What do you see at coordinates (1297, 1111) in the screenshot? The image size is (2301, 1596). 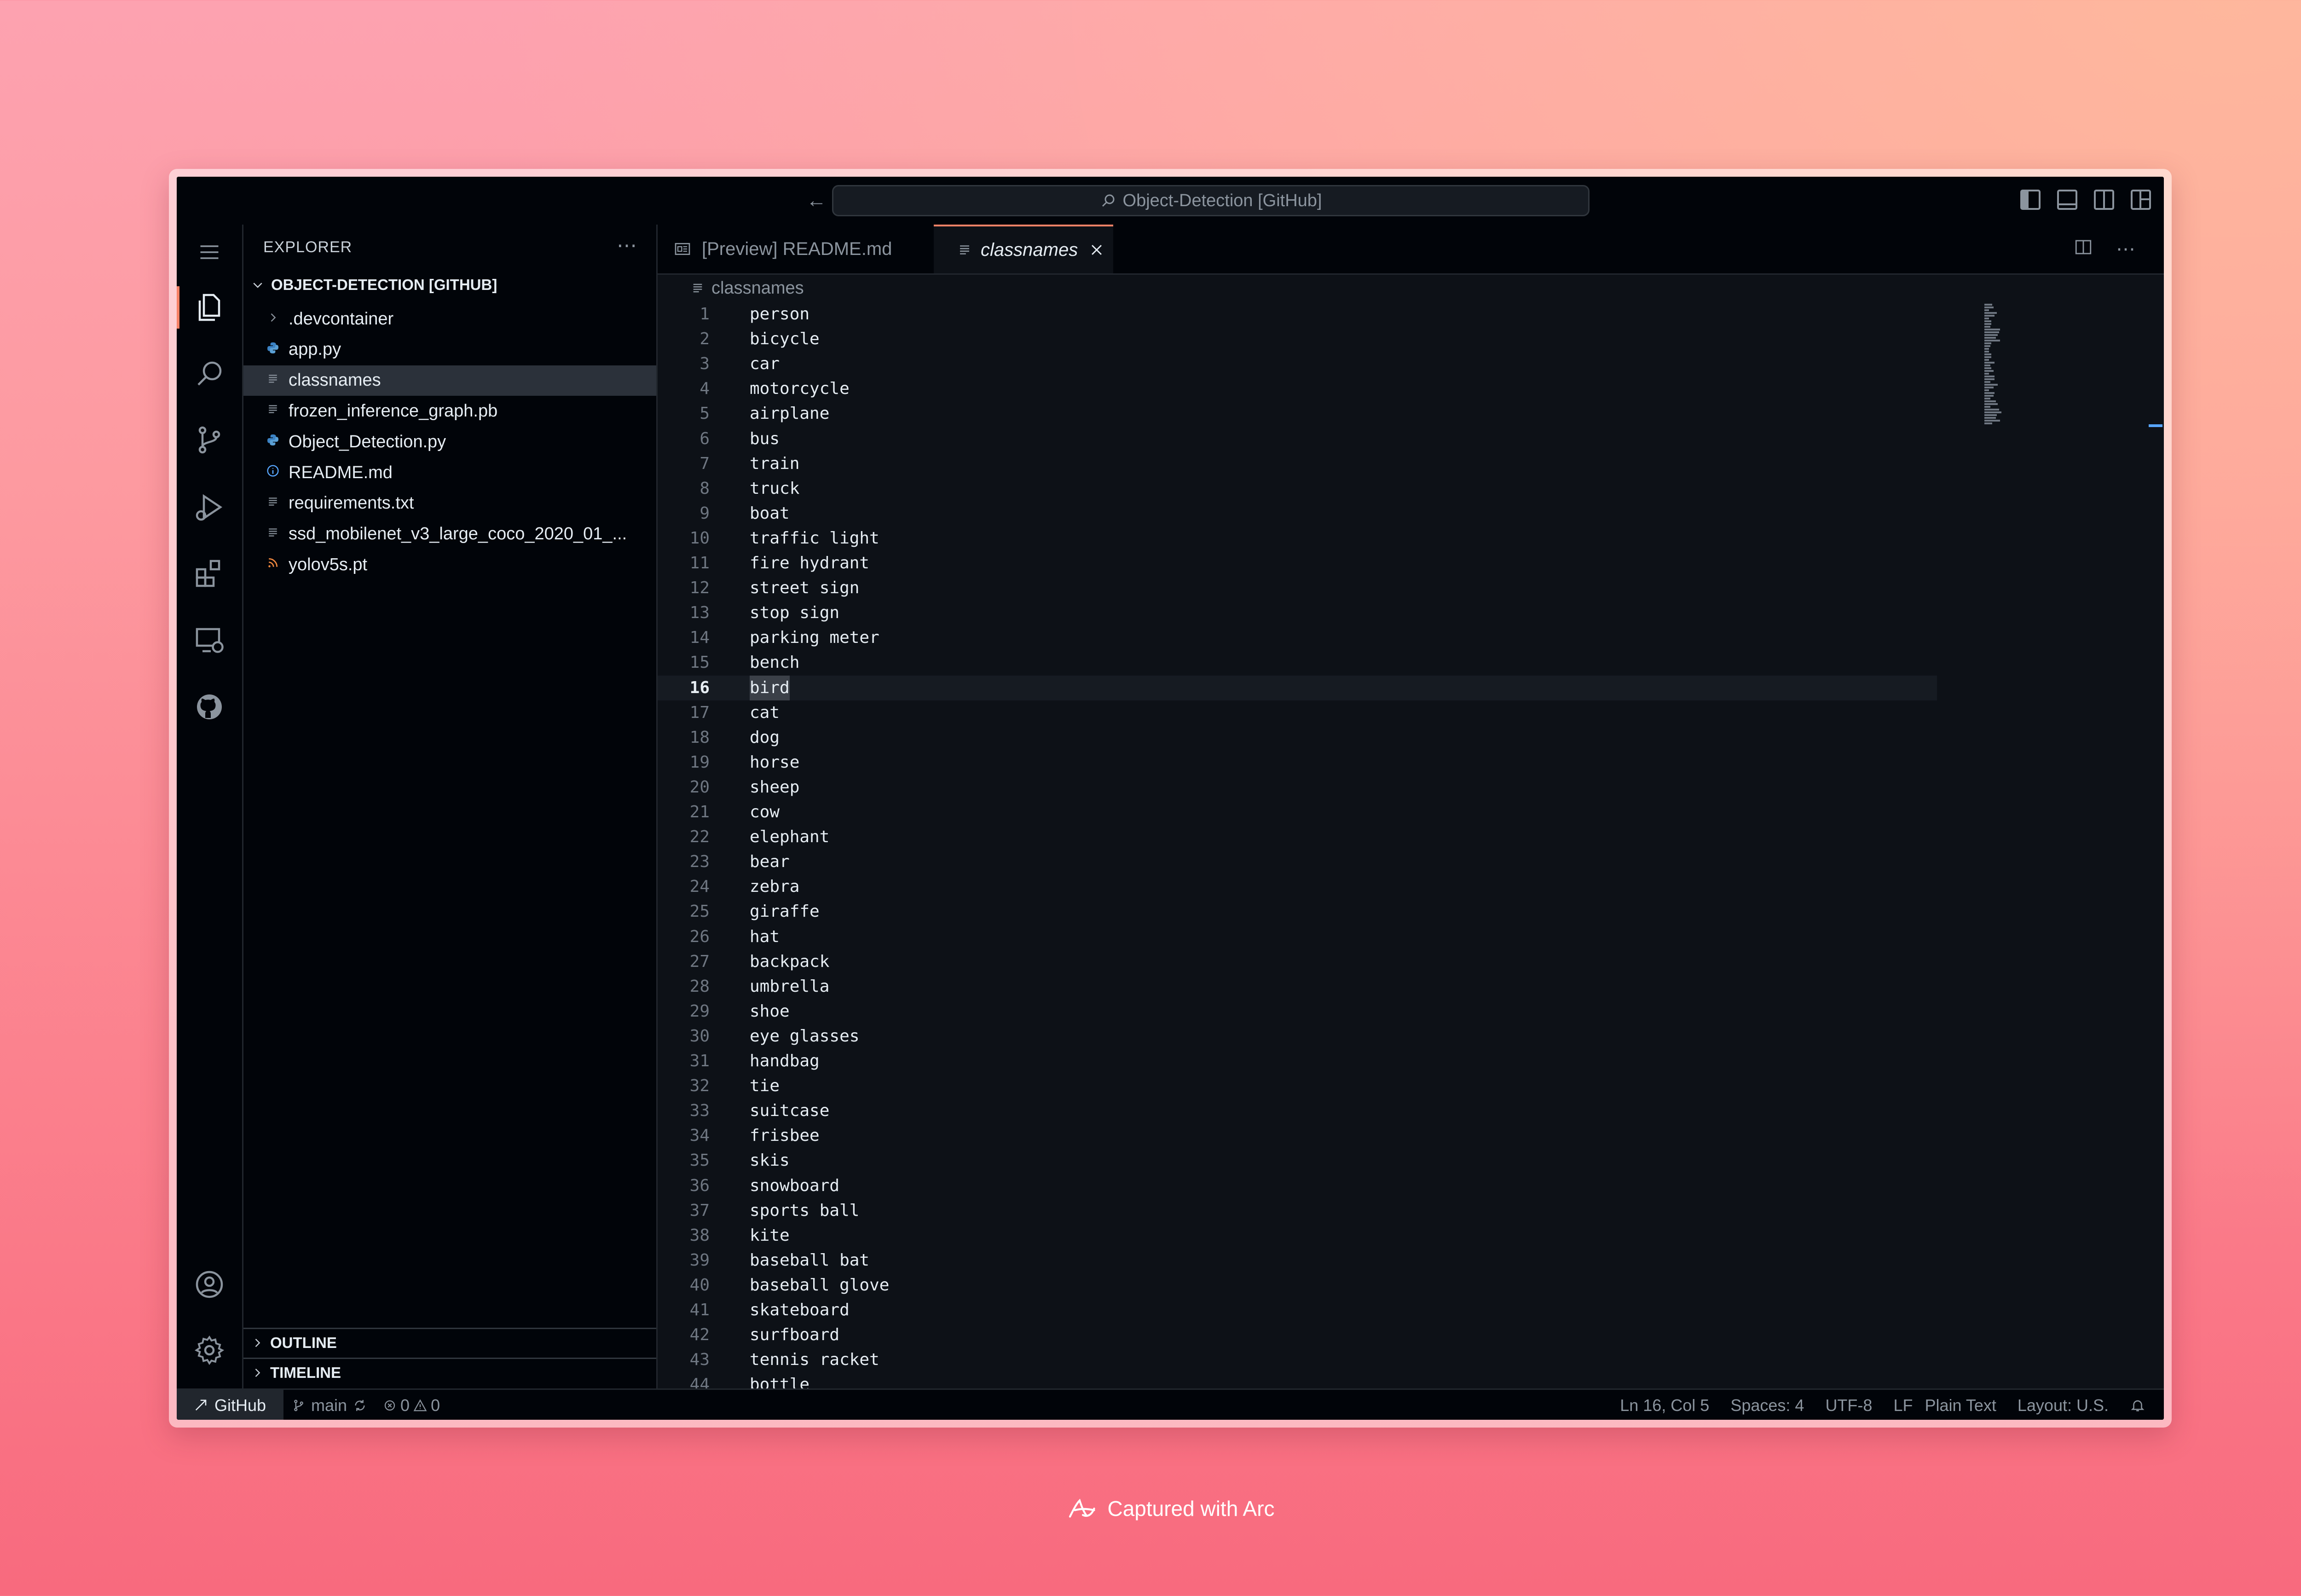 I see `code-line: 33 suitcase` at bounding box center [1297, 1111].